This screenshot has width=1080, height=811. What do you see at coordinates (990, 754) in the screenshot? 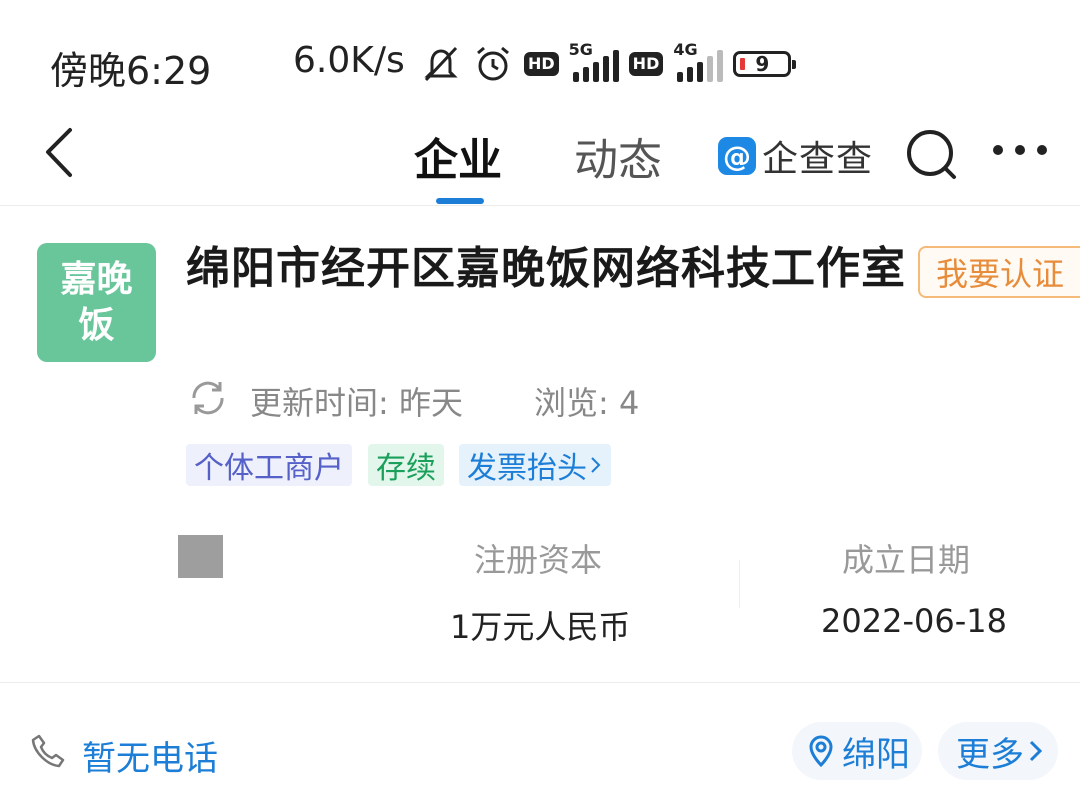
I see `more-label: 更多` at bounding box center [990, 754].